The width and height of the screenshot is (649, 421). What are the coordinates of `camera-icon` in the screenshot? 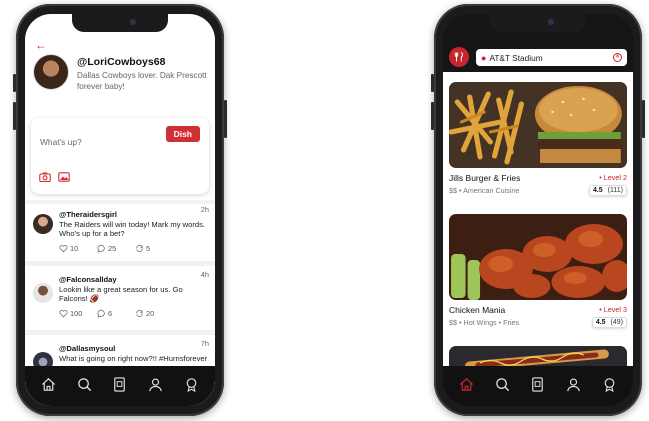 It's located at (45, 179).